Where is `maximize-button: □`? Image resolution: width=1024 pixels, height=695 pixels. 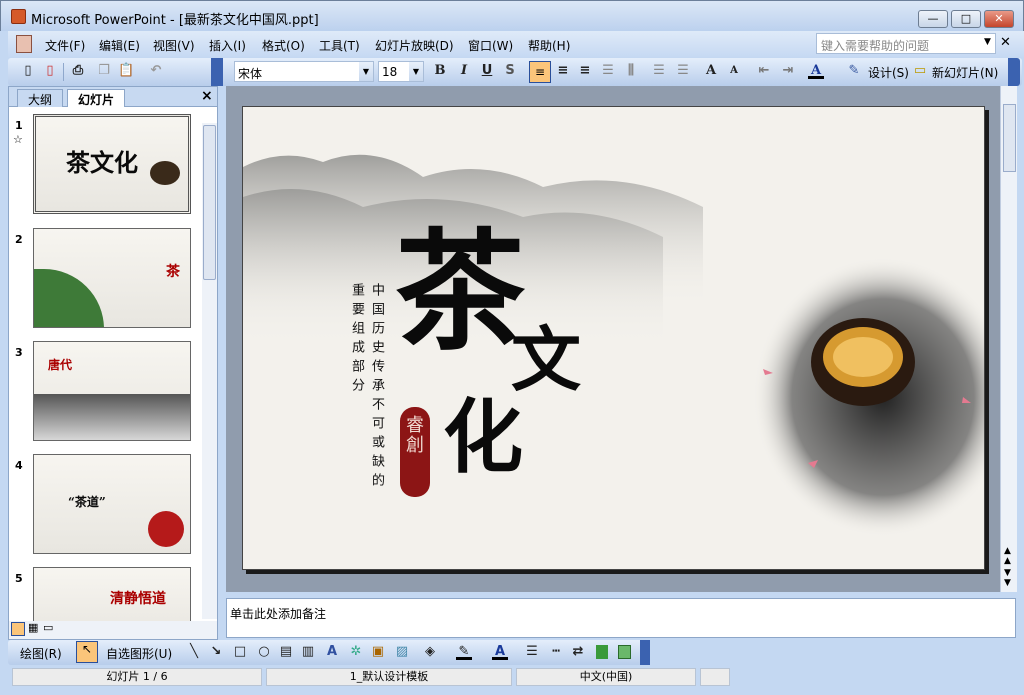 maximize-button: □ is located at coordinates (966, 19).